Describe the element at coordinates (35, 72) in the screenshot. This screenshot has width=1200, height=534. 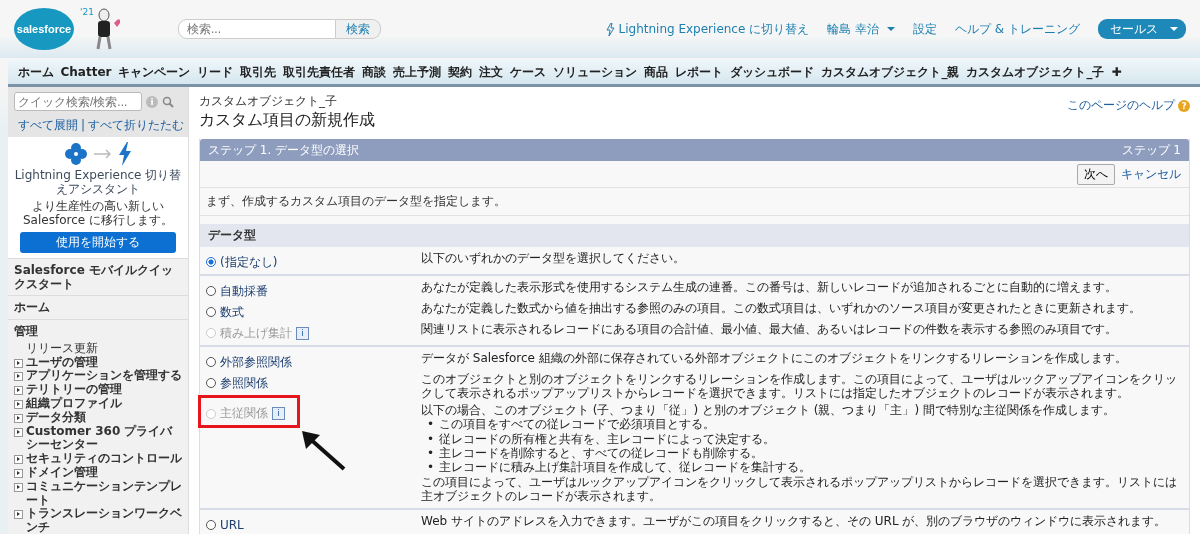
I see `nav-tab: ホーム` at that location.